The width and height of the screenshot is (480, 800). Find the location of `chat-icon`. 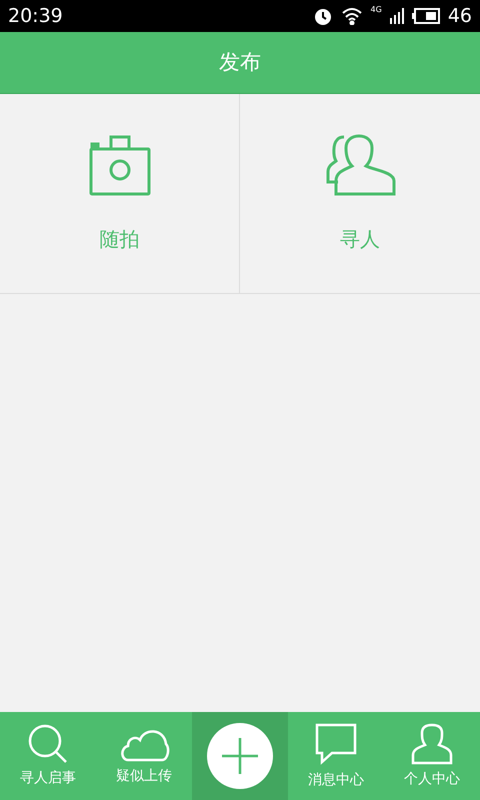

chat-icon is located at coordinates (336, 744).